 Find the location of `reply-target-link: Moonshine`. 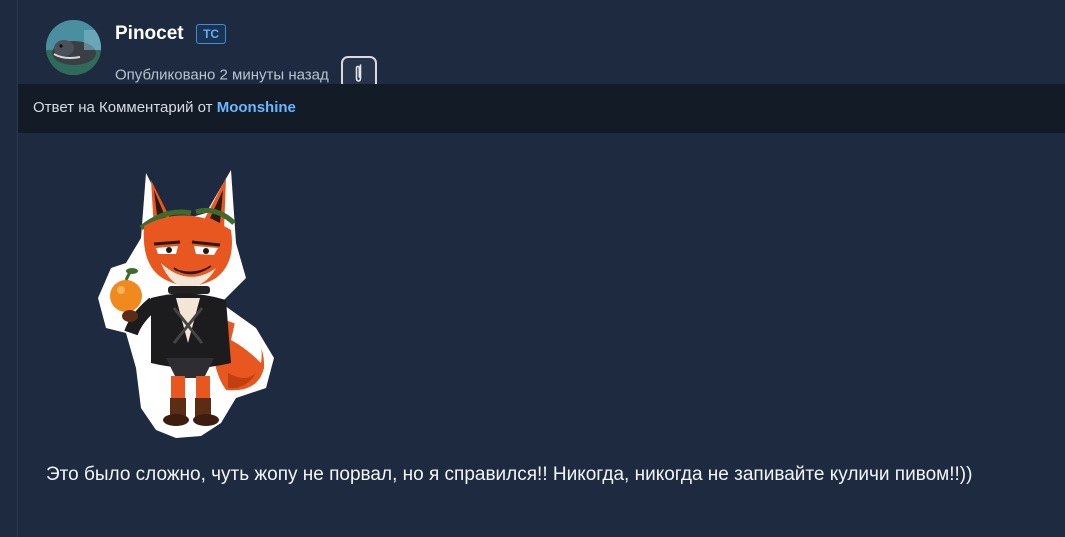

reply-target-link: Moonshine is located at coordinates (256, 107).